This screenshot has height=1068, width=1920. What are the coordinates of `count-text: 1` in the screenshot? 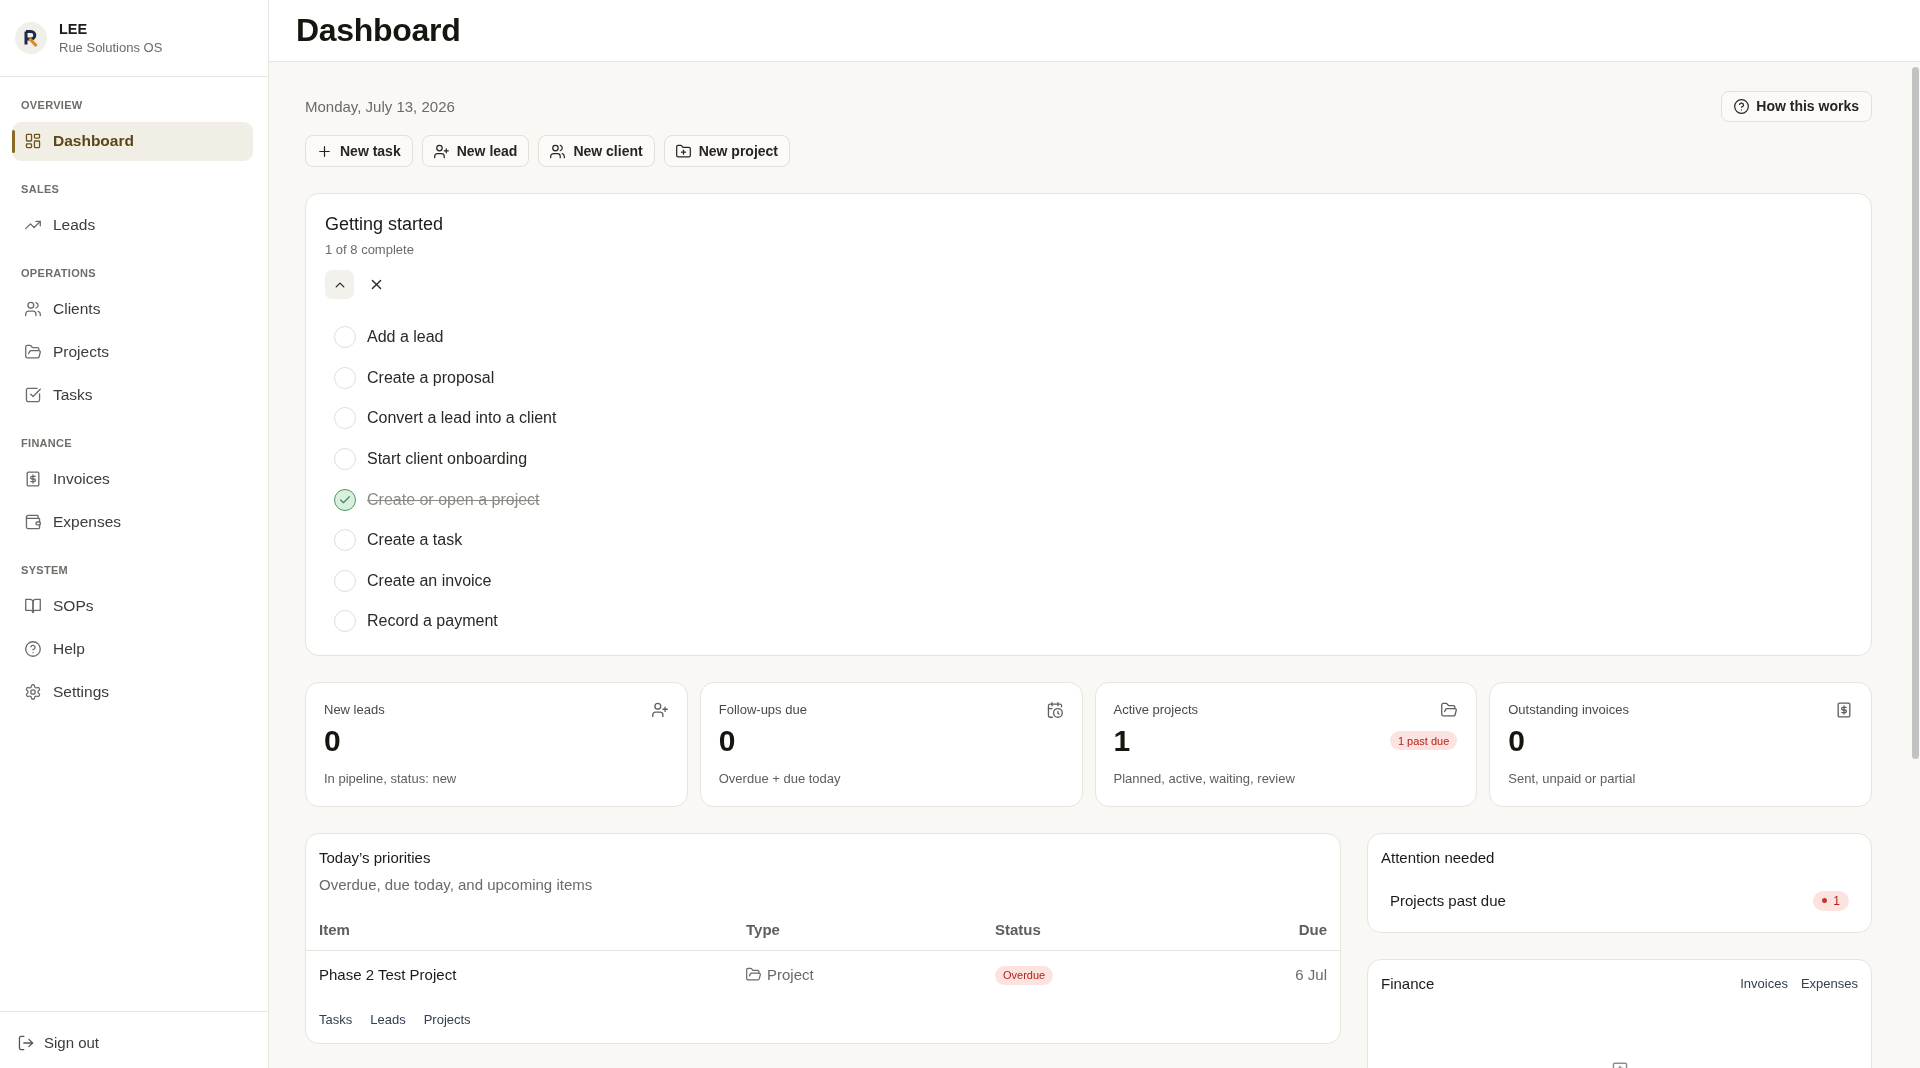 It's located at (1836, 900).